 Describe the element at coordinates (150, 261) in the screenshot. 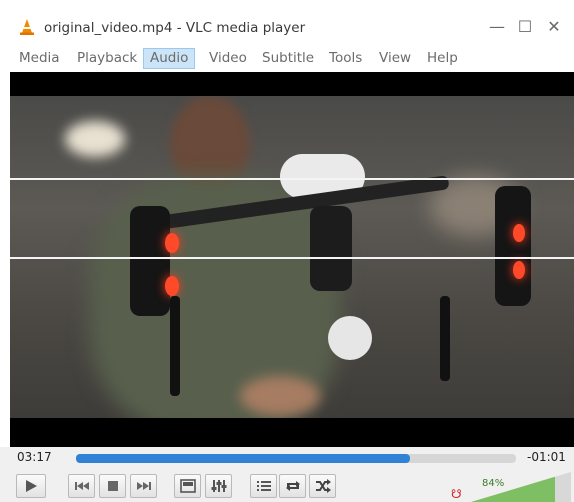

I see `drone-motor-left` at that location.